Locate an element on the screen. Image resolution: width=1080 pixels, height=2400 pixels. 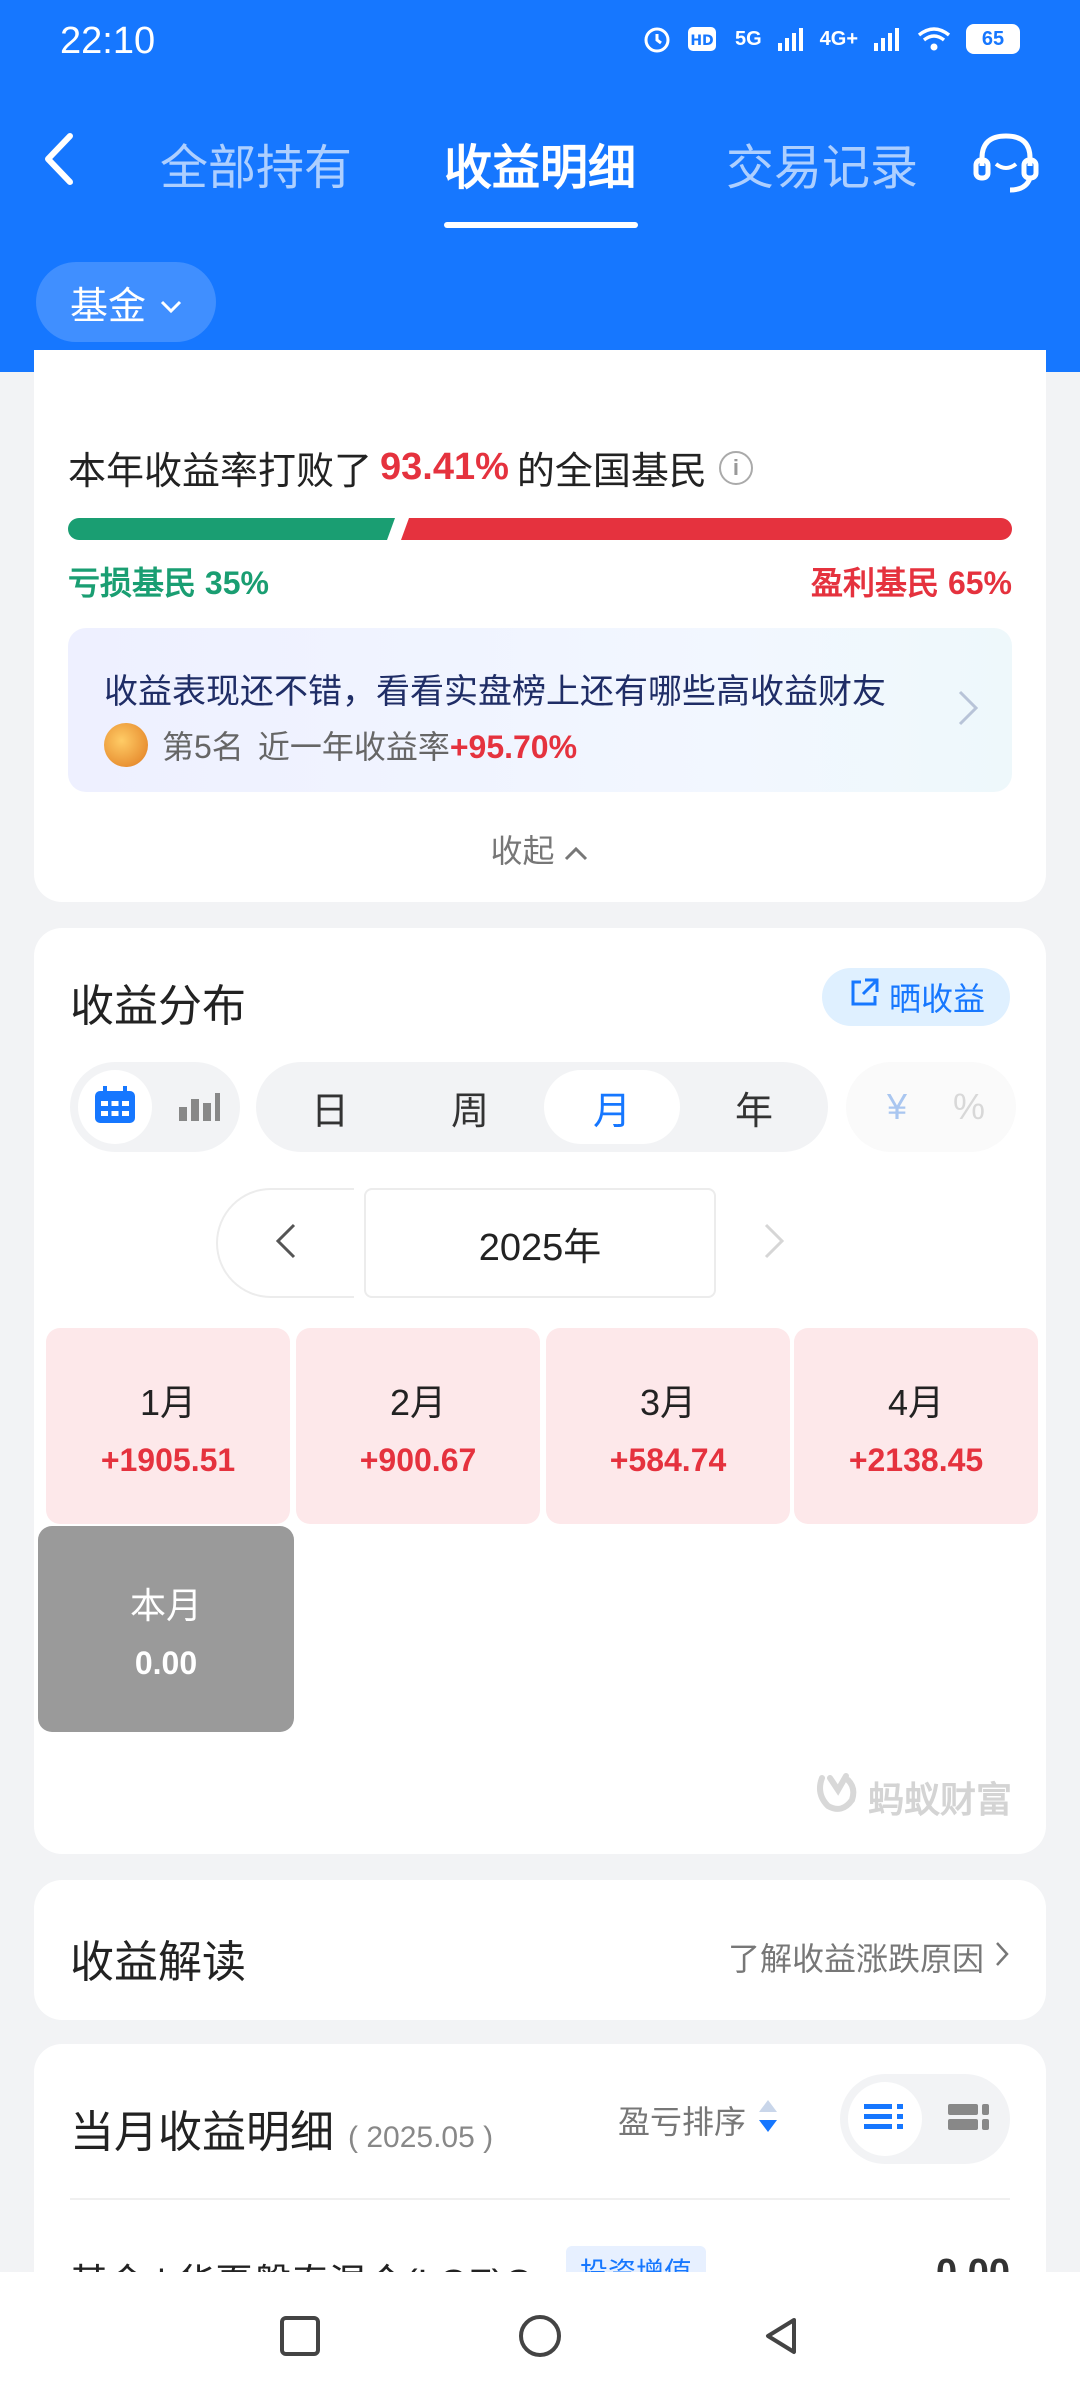
month-value: 0.00 is located at coordinates (166, 1662).